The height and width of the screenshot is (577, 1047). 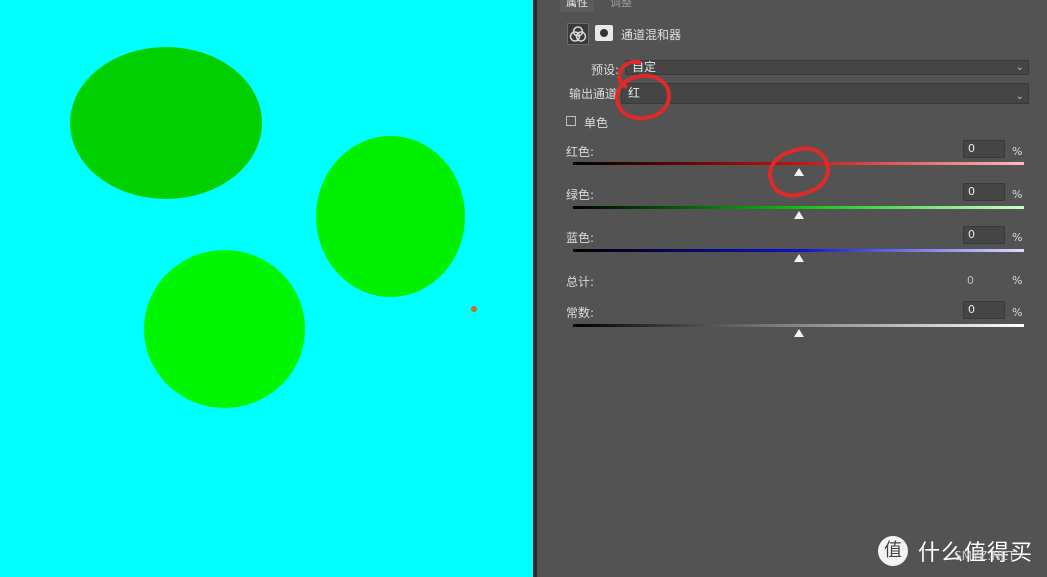 What do you see at coordinates (1017, 280) in the screenshot?
I see `total-percent-sign: %` at bounding box center [1017, 280].